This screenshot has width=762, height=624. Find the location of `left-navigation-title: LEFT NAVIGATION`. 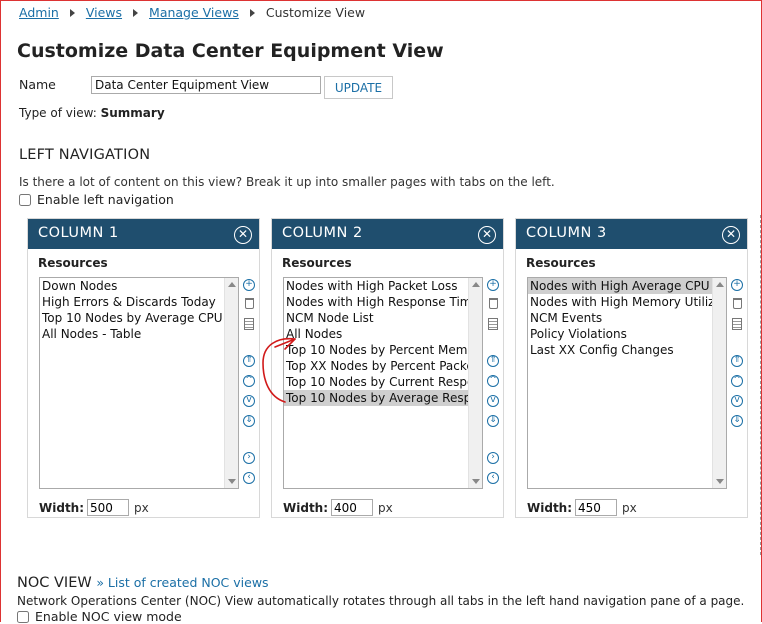

left-navigation-title: LEFT NAVIGATION is located at coordinates (85, 155).